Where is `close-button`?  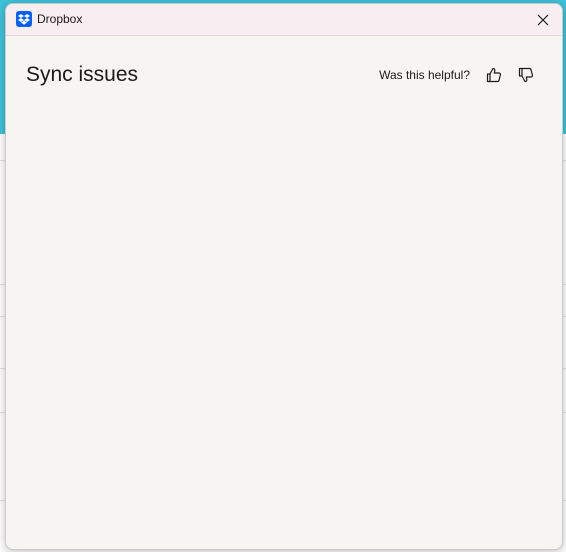
close-button is located at coordinates (543, 19).